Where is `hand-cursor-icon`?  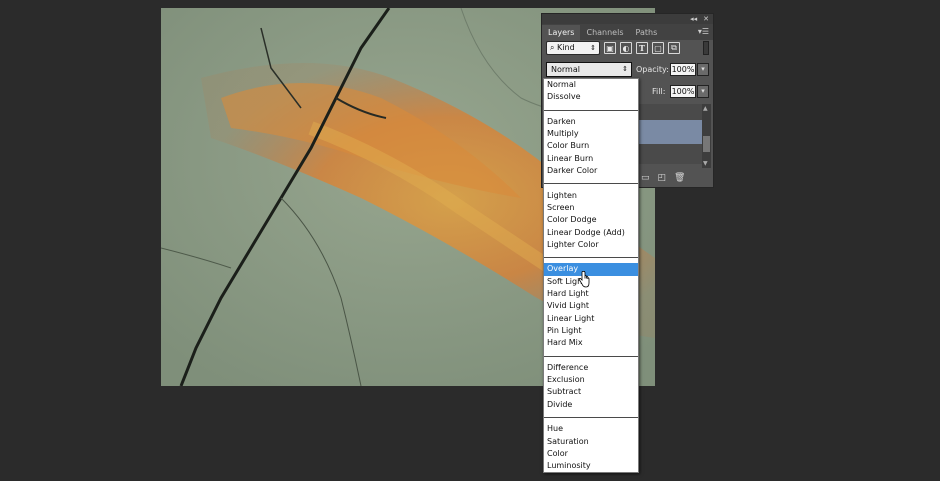 hand-cursor-icon is located at coordinates (584, 279).